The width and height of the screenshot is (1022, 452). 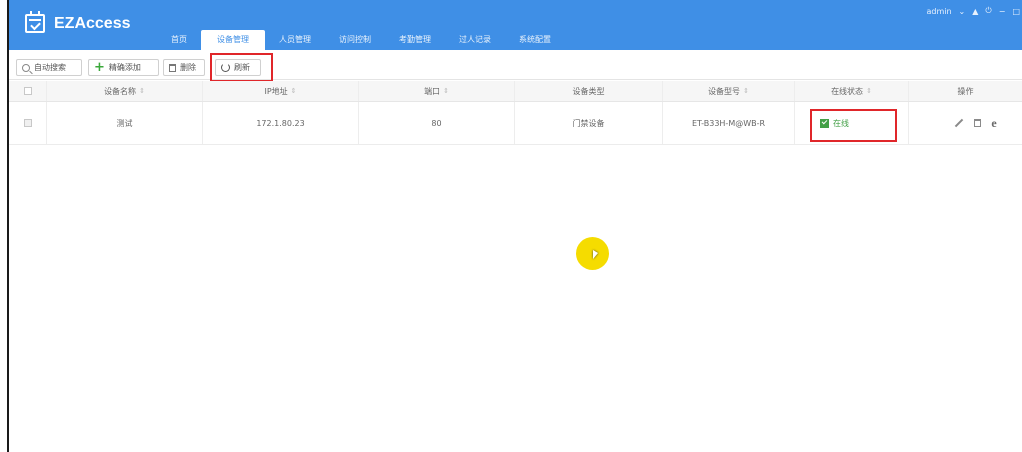 I want to click on row-actions: e, so click(x=975, y=123).